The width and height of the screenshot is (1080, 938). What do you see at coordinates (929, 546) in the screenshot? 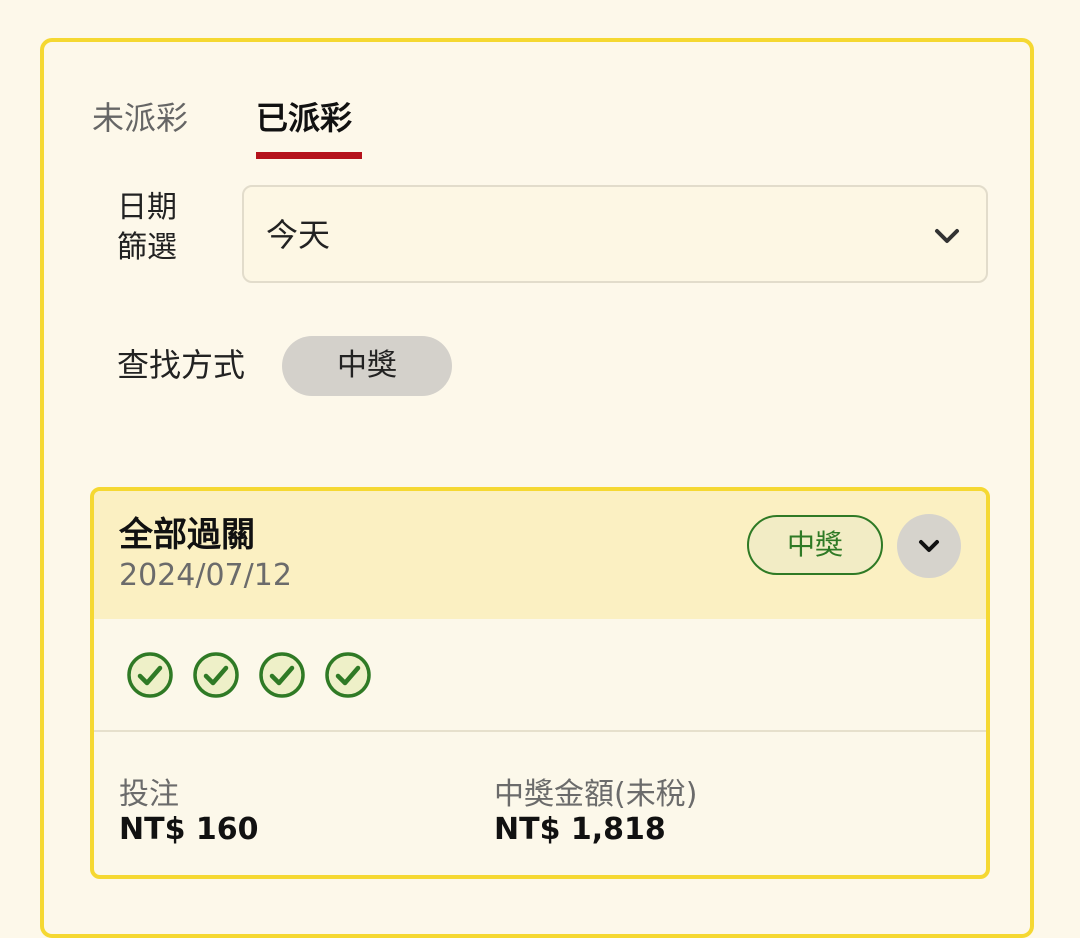
I see `expand-button` at bounding box center [929, 546].